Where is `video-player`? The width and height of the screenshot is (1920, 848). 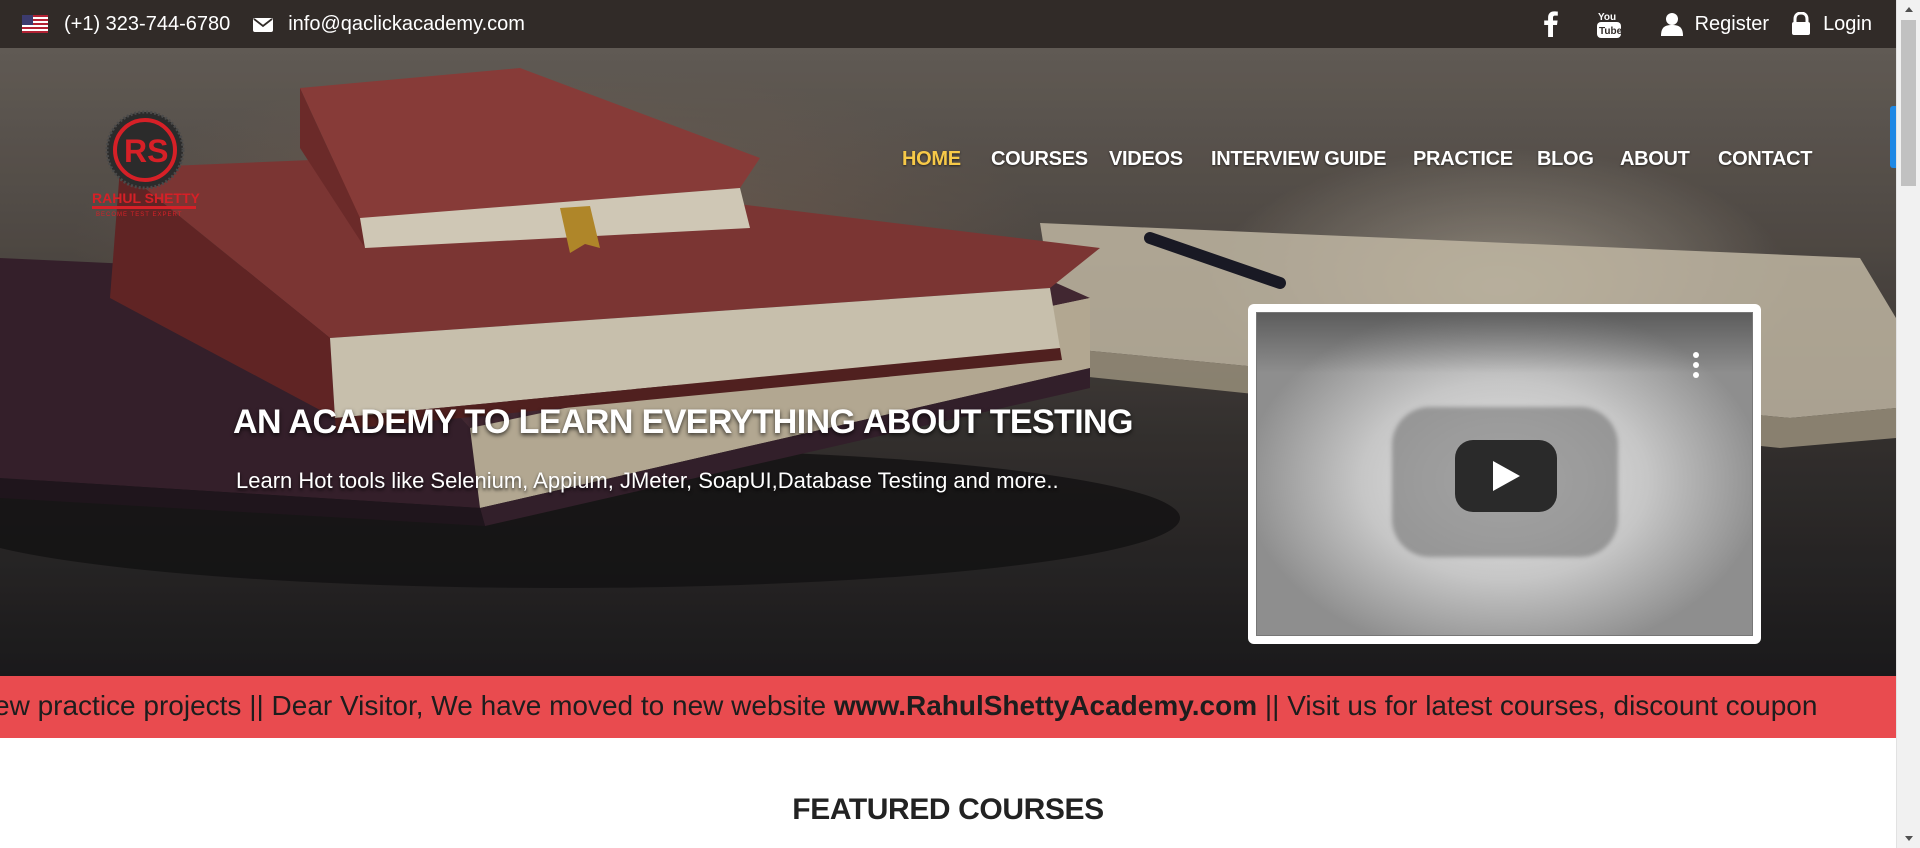 video-player is located at coordinates (1504, 474).